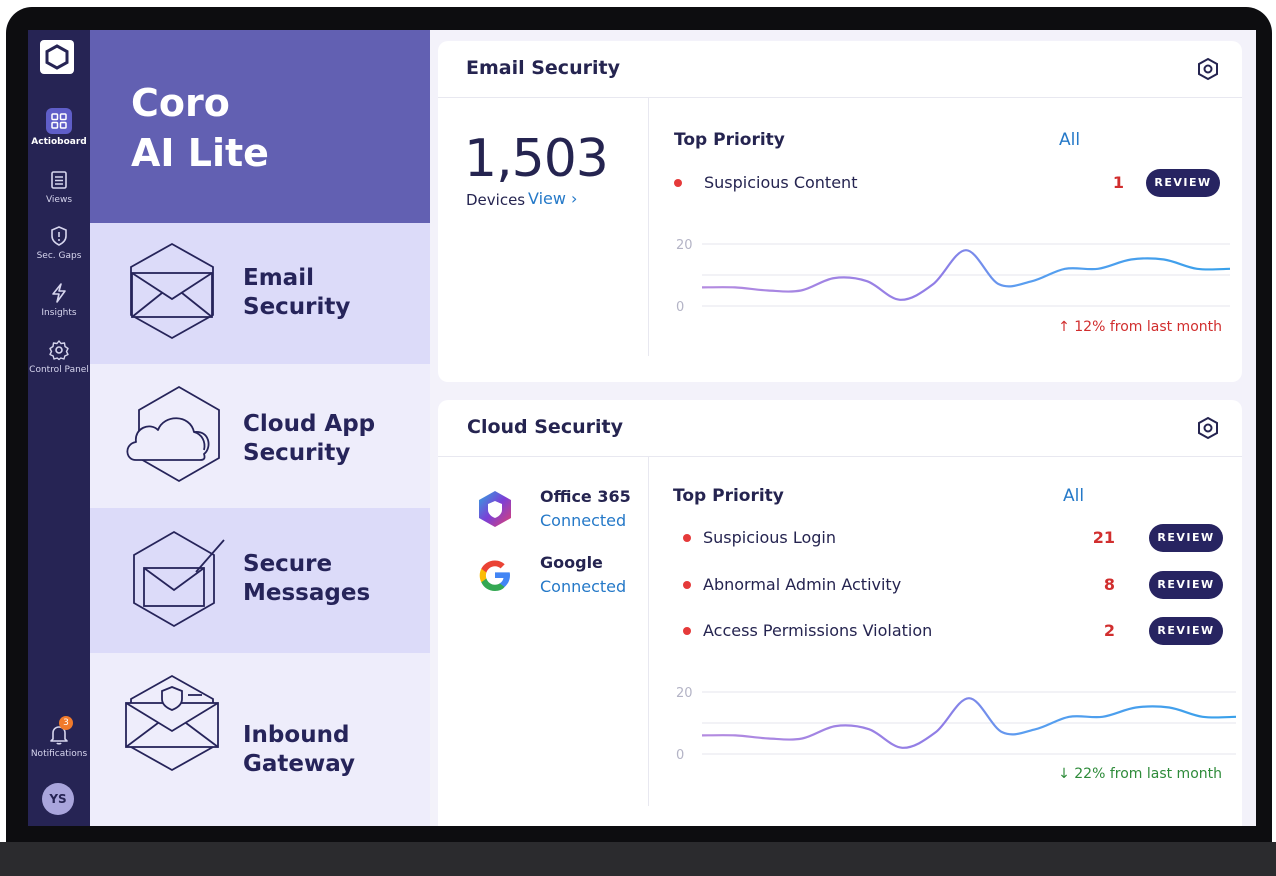 This screenshot has width=1276, height=876. Describe the element at coordinates (66, 723) in the screenshot. I see `notification-count-badge: 3` at that location.